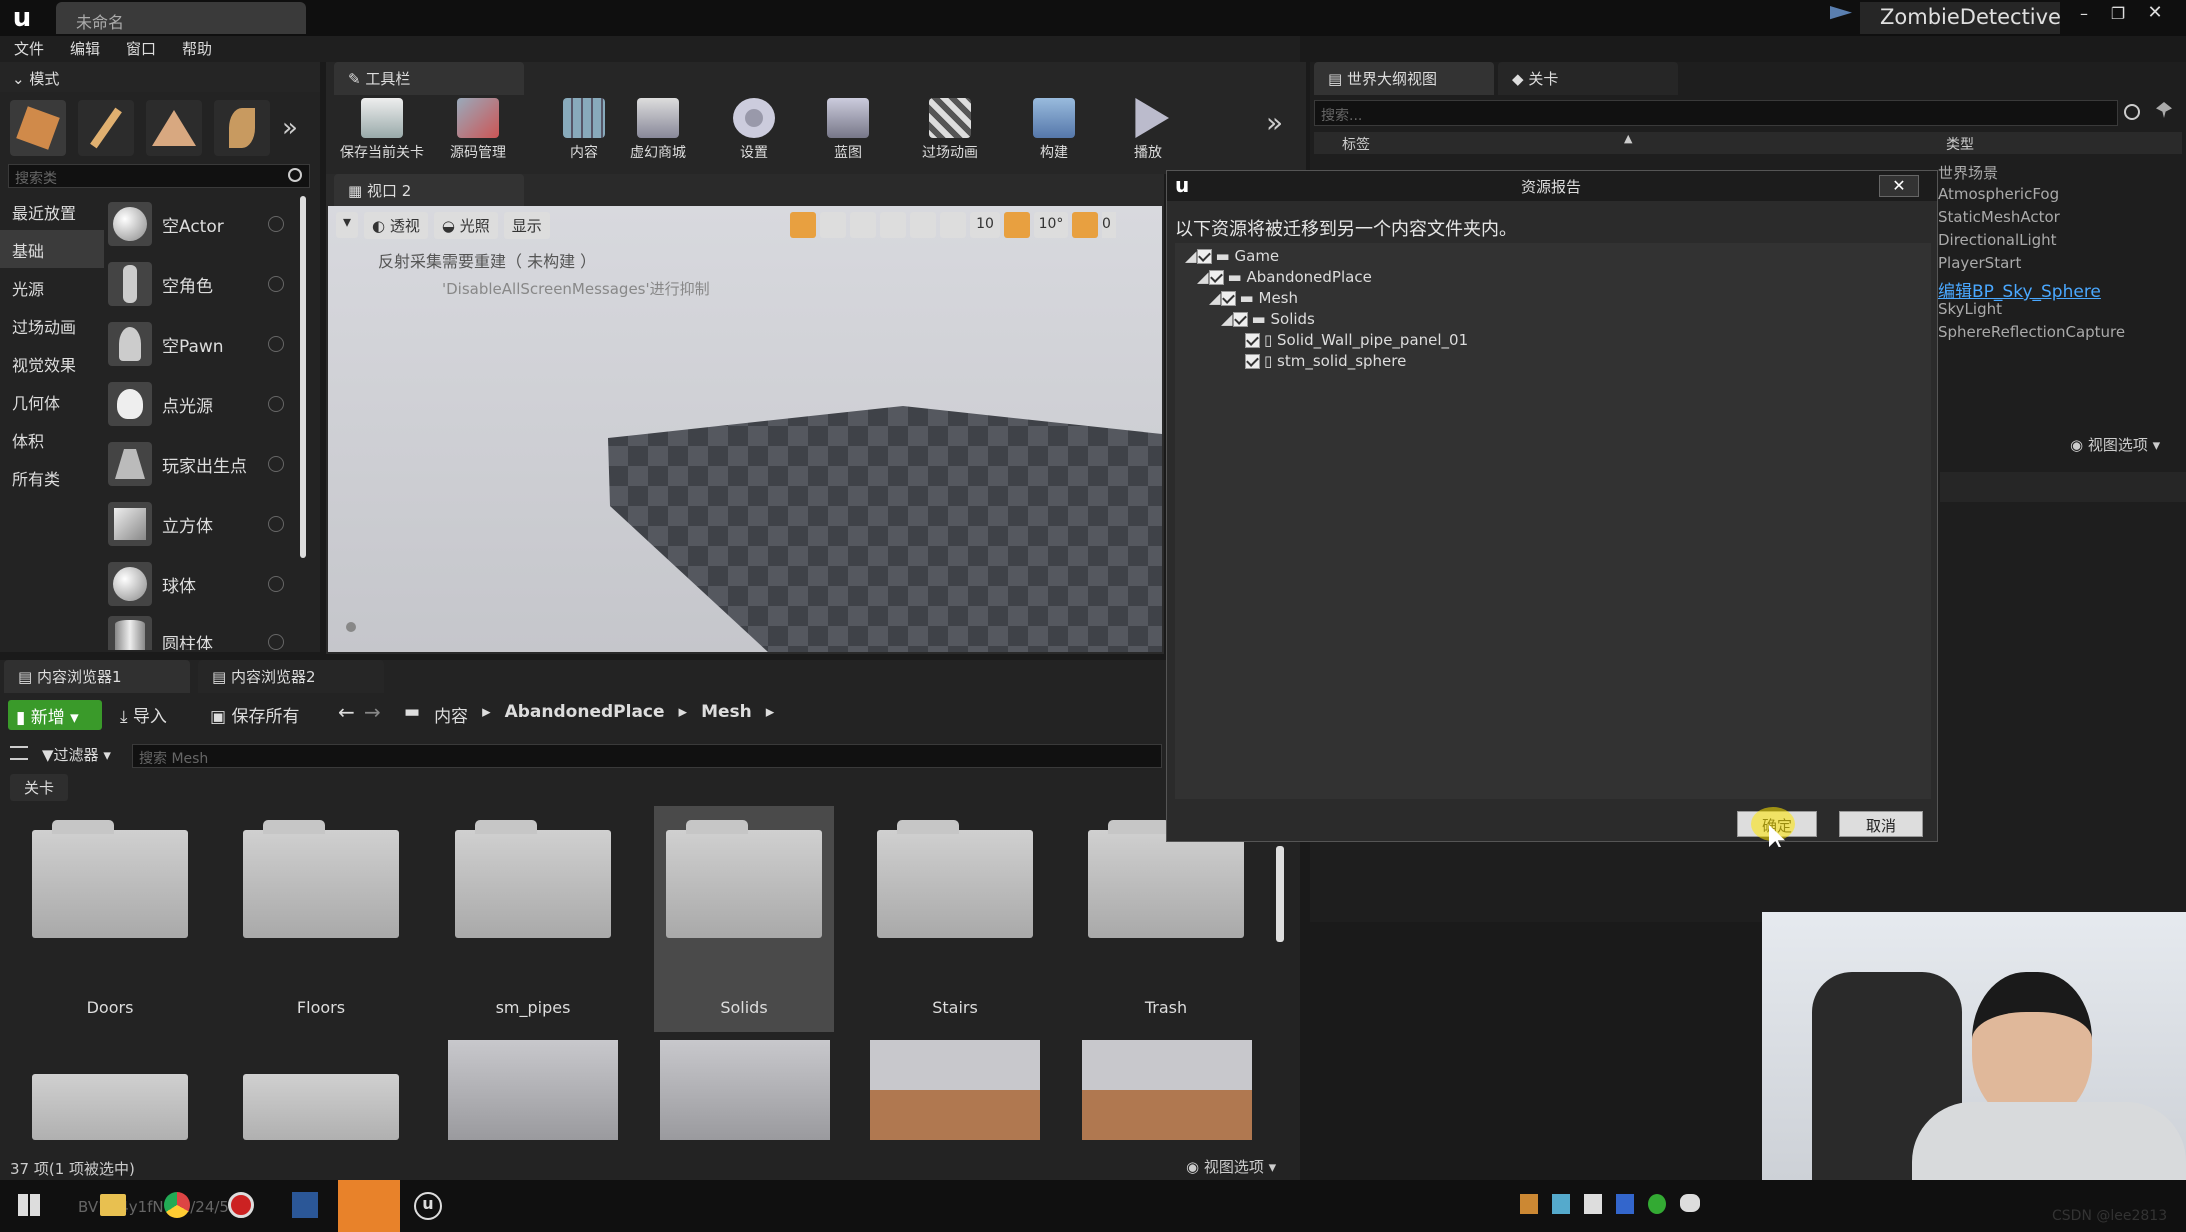 This screenshot has height=1232, width=2186. What do you see at coordinates (985, 225) in the screenshot?
I see `grid-size-value: 10` at bounding box center [985, 225].